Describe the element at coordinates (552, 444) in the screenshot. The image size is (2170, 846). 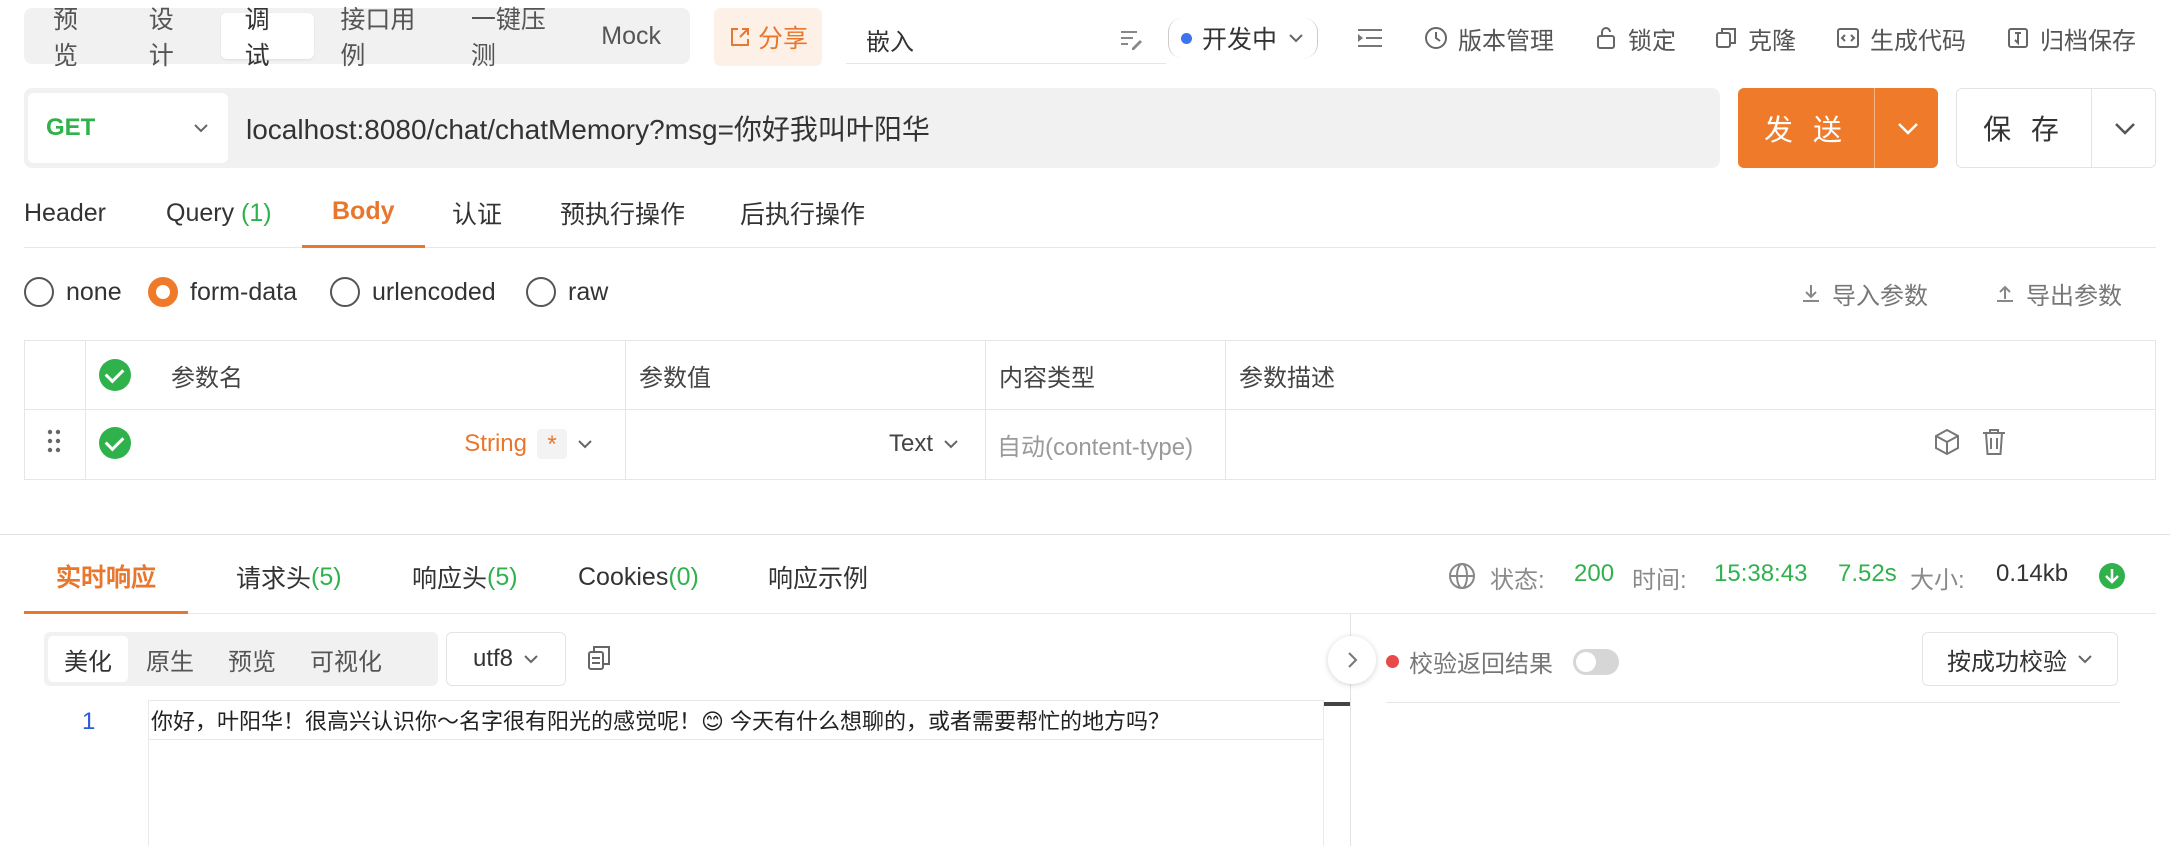
I see `required-toggle: *` at that location.